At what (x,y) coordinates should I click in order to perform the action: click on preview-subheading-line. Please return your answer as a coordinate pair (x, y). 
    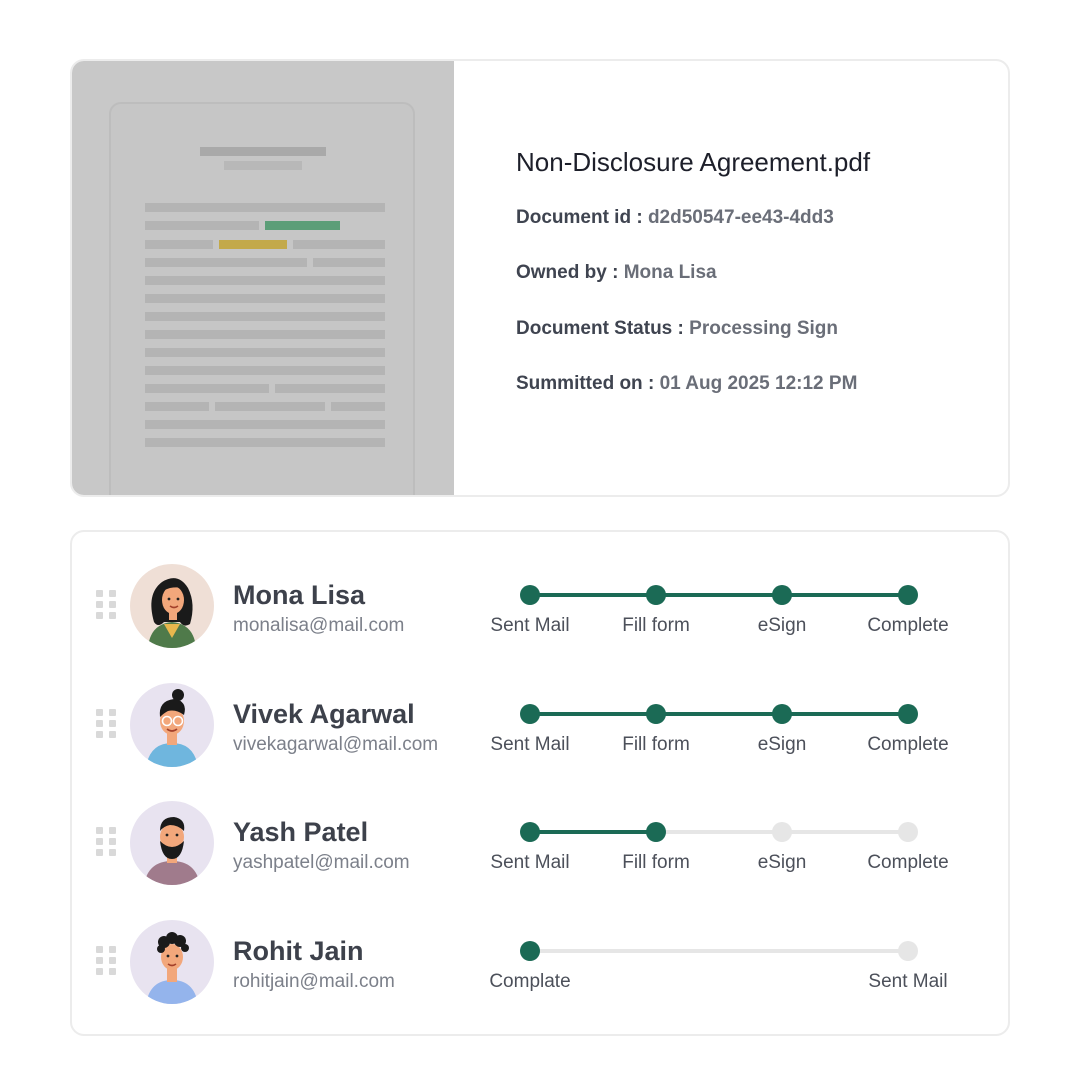
    Looking at the image, I should click on (263, 165).